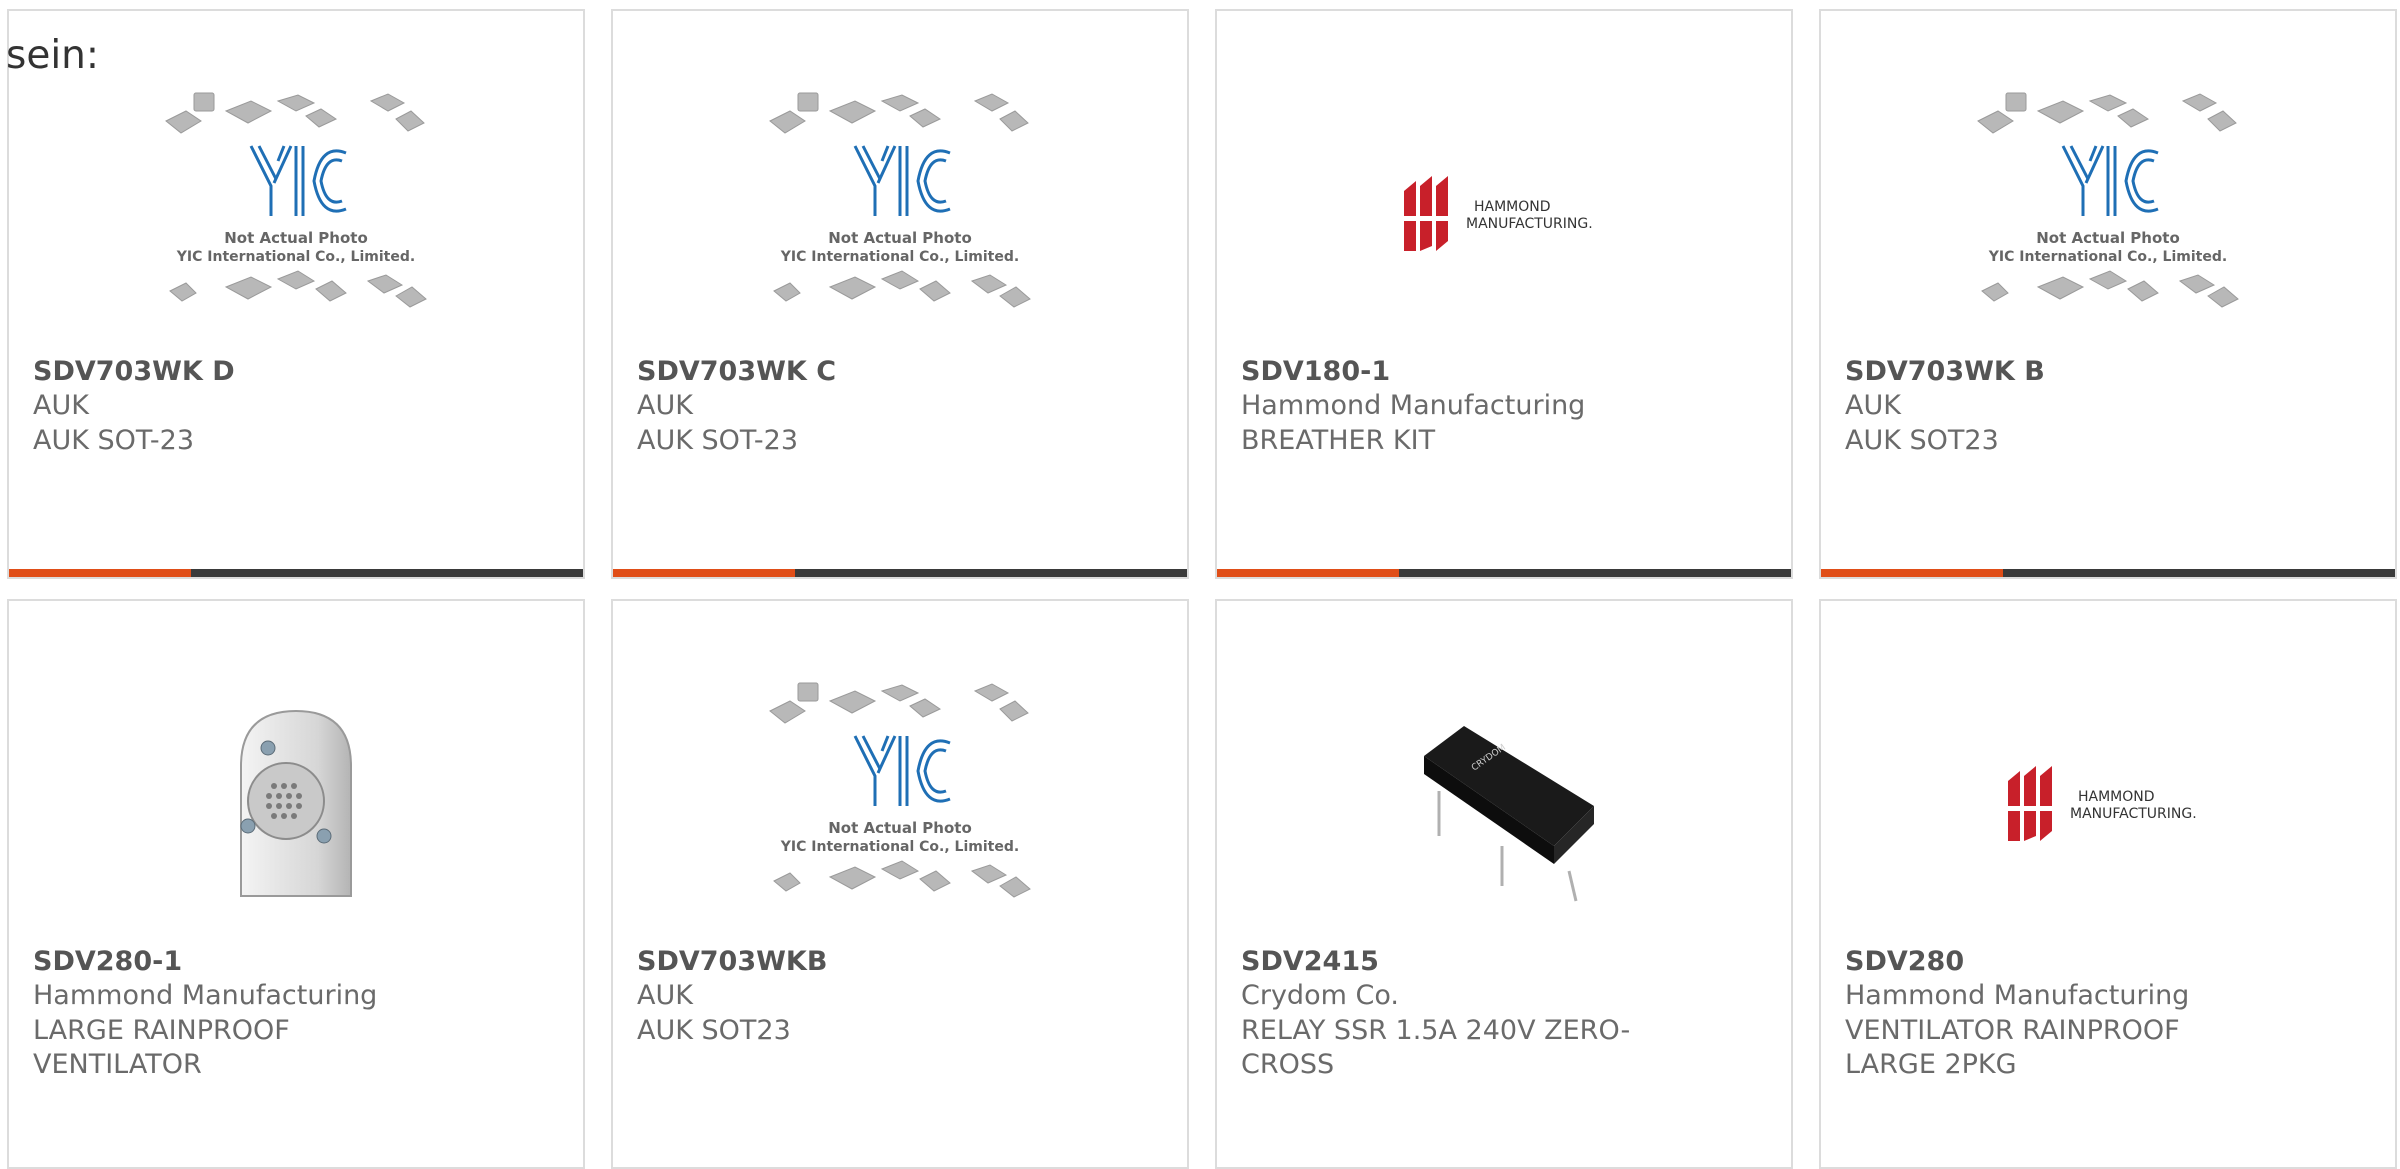  Describe the element at coordinates (1945, 371) in the screenshot. I see `part-number: SDV703WK B` at that location.